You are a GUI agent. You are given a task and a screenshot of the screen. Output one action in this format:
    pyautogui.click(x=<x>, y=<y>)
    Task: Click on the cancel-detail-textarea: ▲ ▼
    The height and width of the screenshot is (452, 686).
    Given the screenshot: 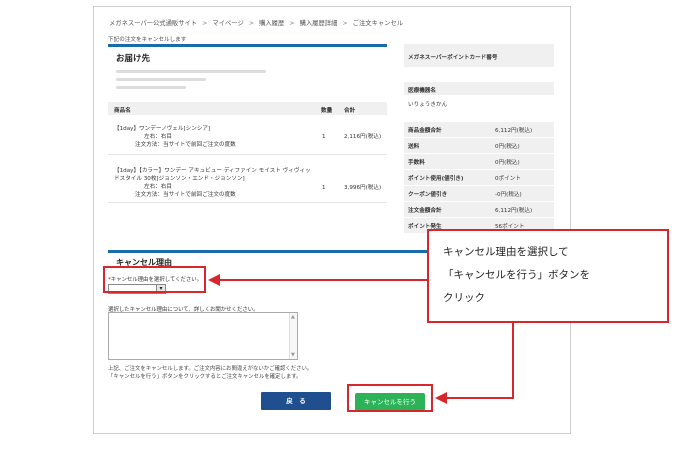 What is the action you would take?
    pyautogui.click(x=203, y=336)
    